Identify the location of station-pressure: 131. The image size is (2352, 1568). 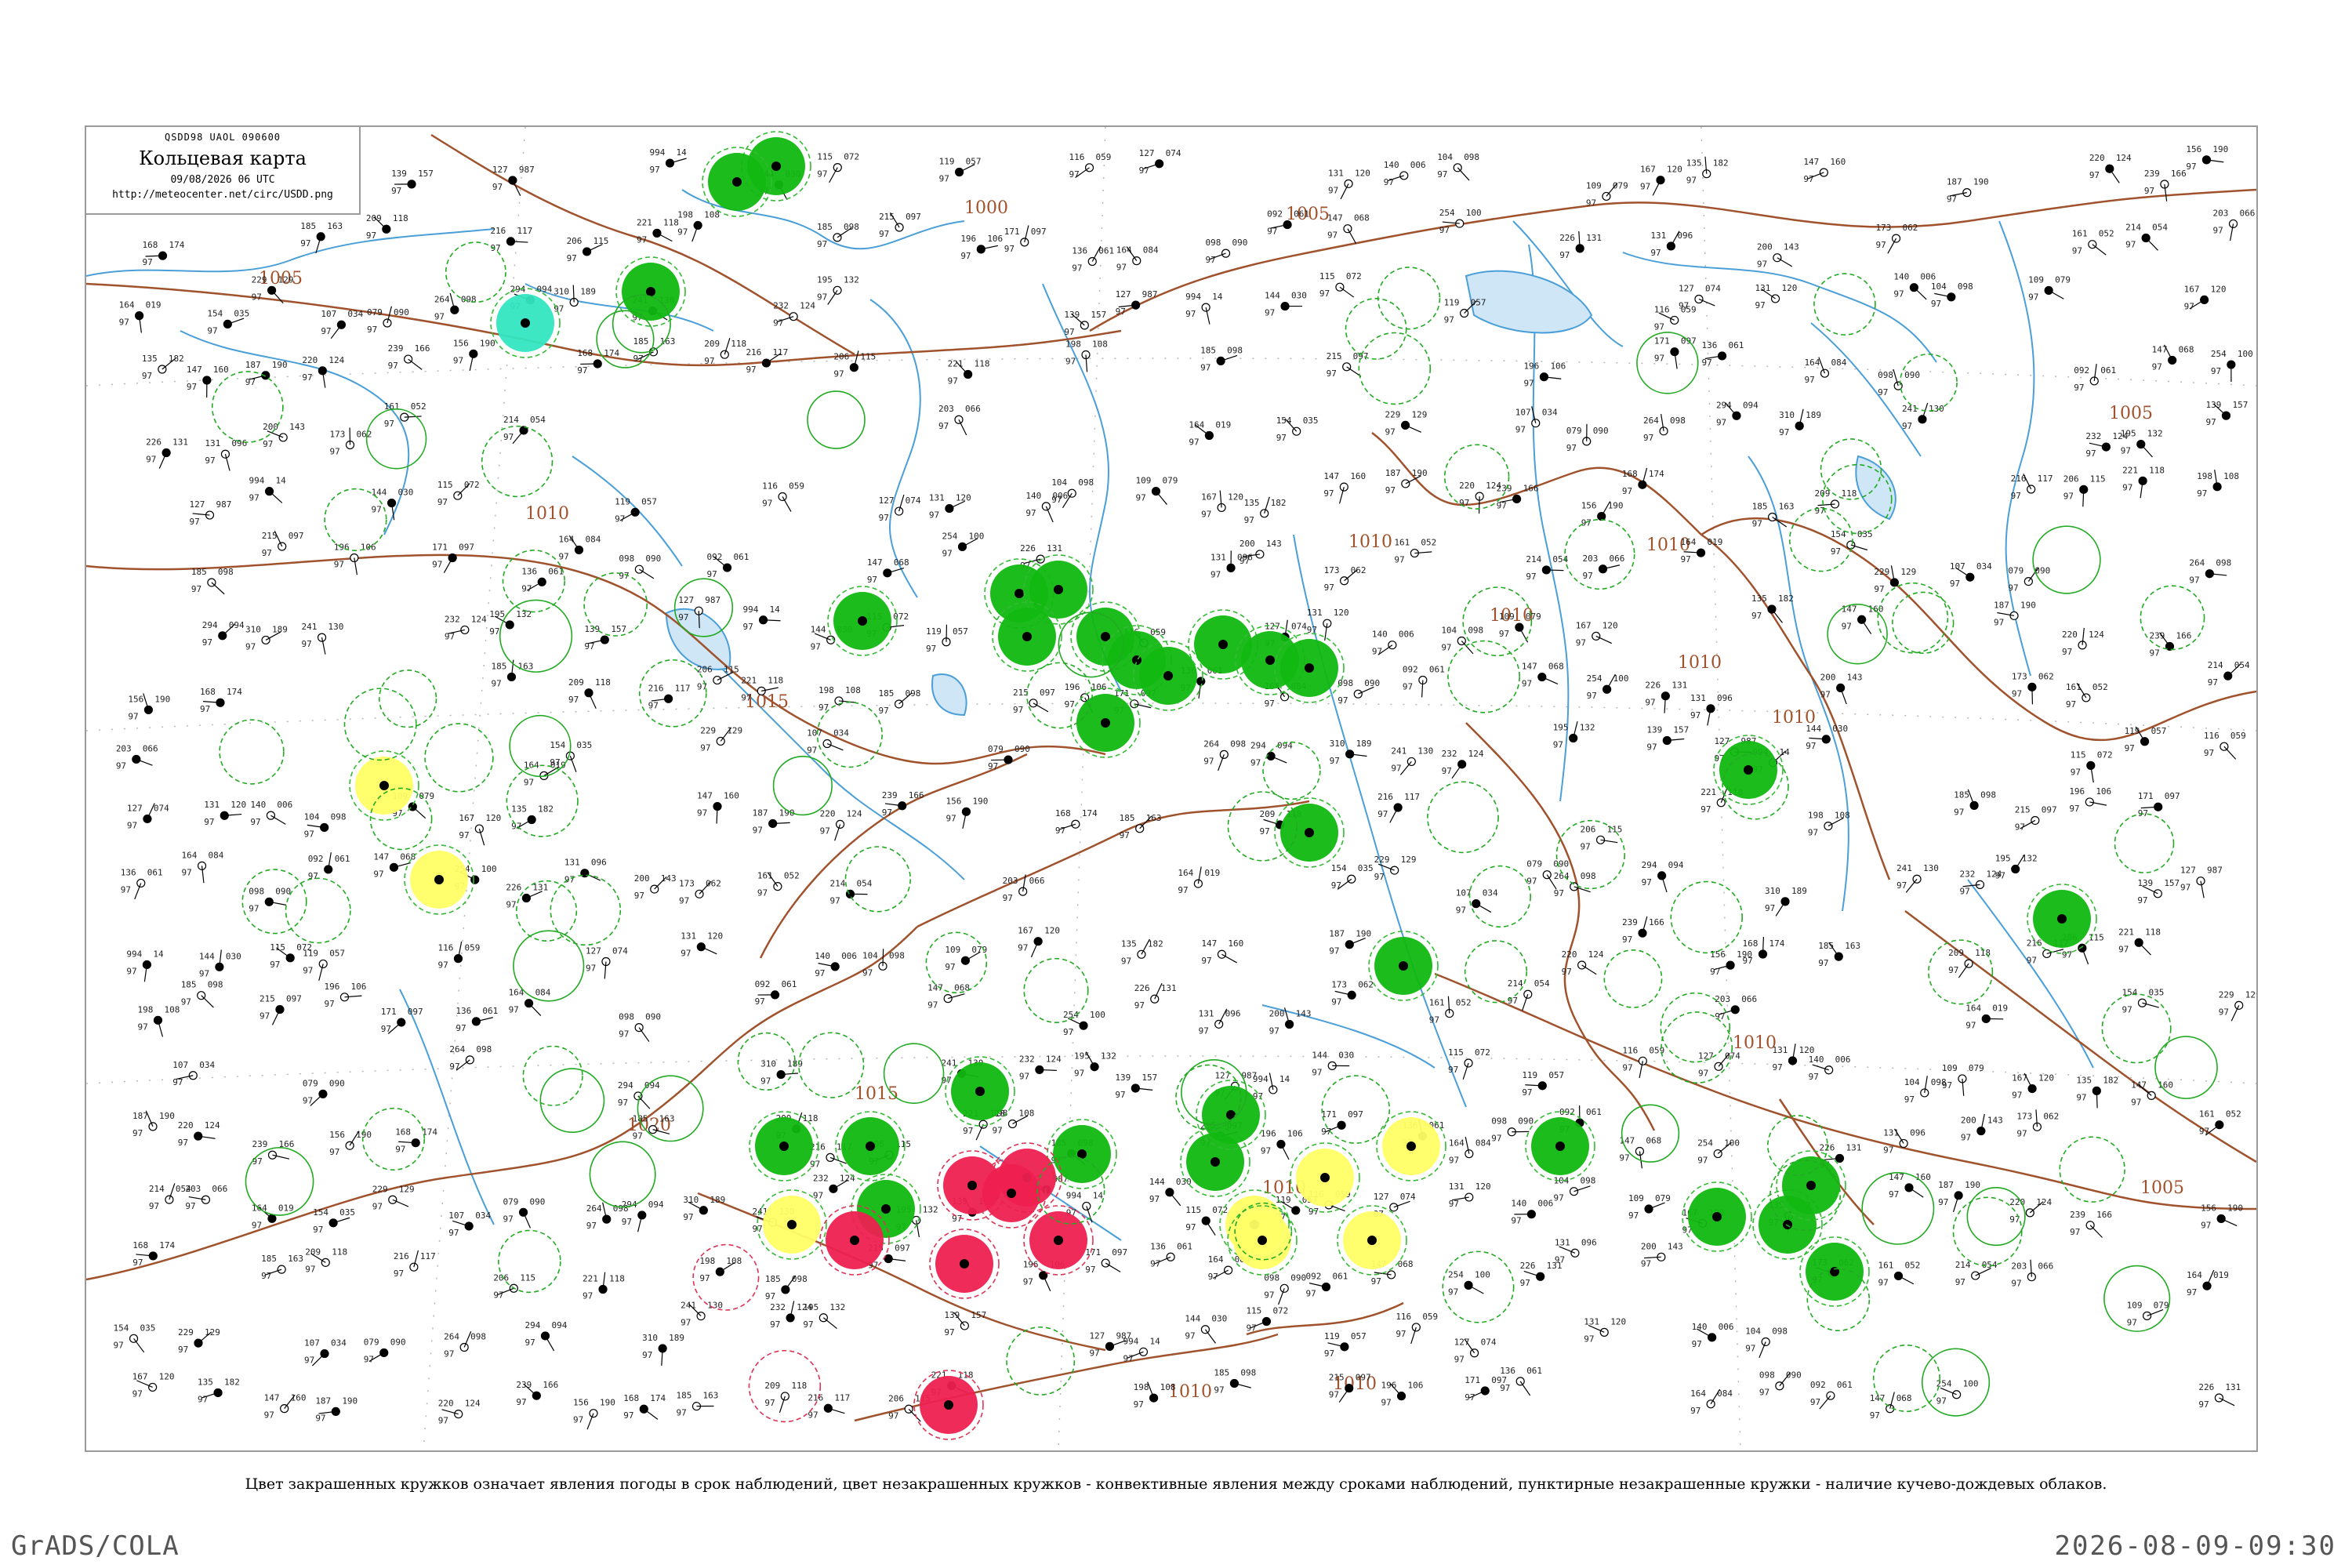
(1594, 238).